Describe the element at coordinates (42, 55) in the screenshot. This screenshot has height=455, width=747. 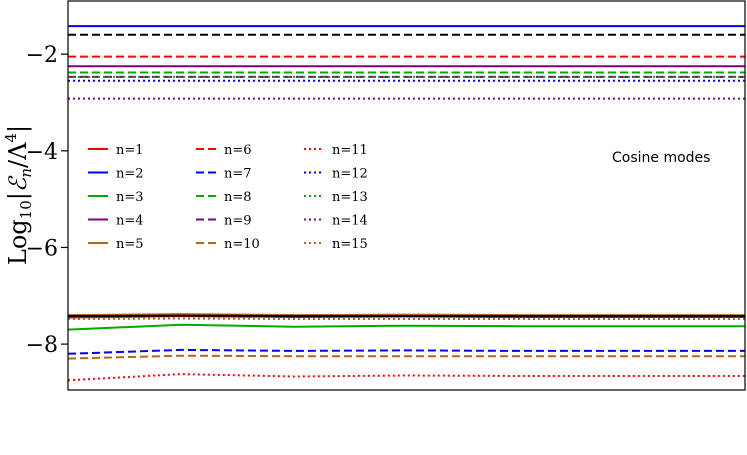
I see `y-tick-label: −2` at that location.